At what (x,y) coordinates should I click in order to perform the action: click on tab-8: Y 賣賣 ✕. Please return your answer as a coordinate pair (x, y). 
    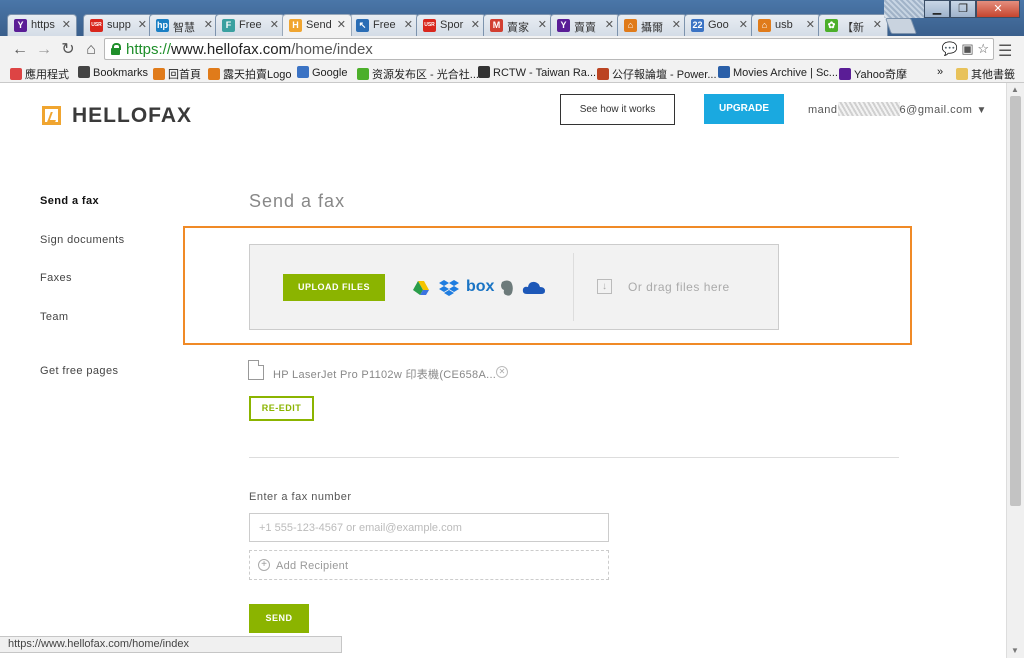
    Looking at the image, I should click on (585, 25).